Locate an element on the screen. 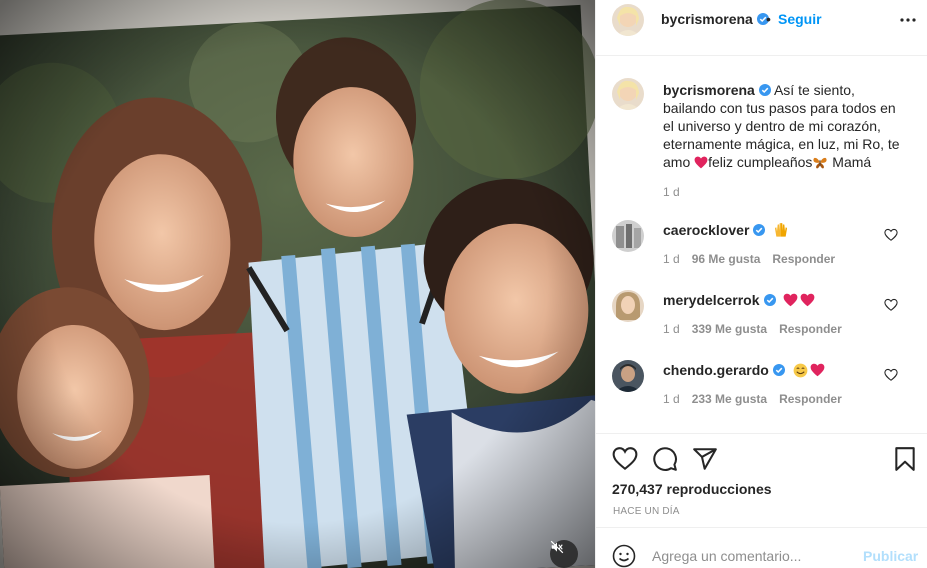 Image resolution: width=927 pixels, height=568 pixels. comment-item: merydelcerrok 1 d 339 Me gusta Responder is located at coordinates (762, 315).